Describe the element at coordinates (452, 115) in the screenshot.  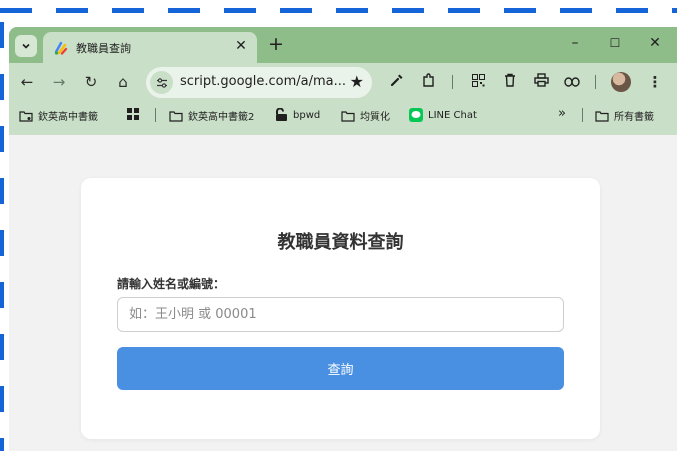
I see `bookmark-label: LINE Chat` at that location.